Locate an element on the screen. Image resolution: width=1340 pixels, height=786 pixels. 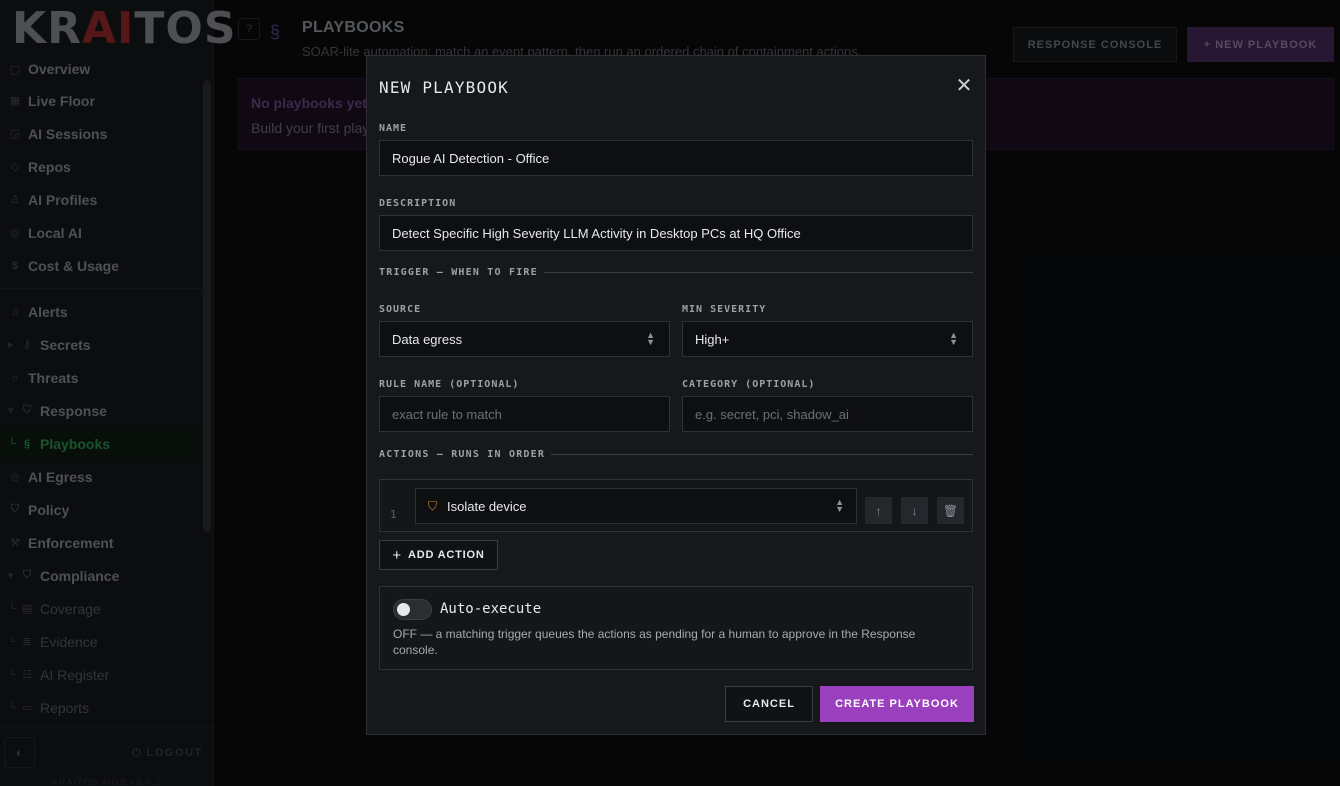
create-playbook-button: CREATE PLAYBOOK is located at coordinates (897, 704).